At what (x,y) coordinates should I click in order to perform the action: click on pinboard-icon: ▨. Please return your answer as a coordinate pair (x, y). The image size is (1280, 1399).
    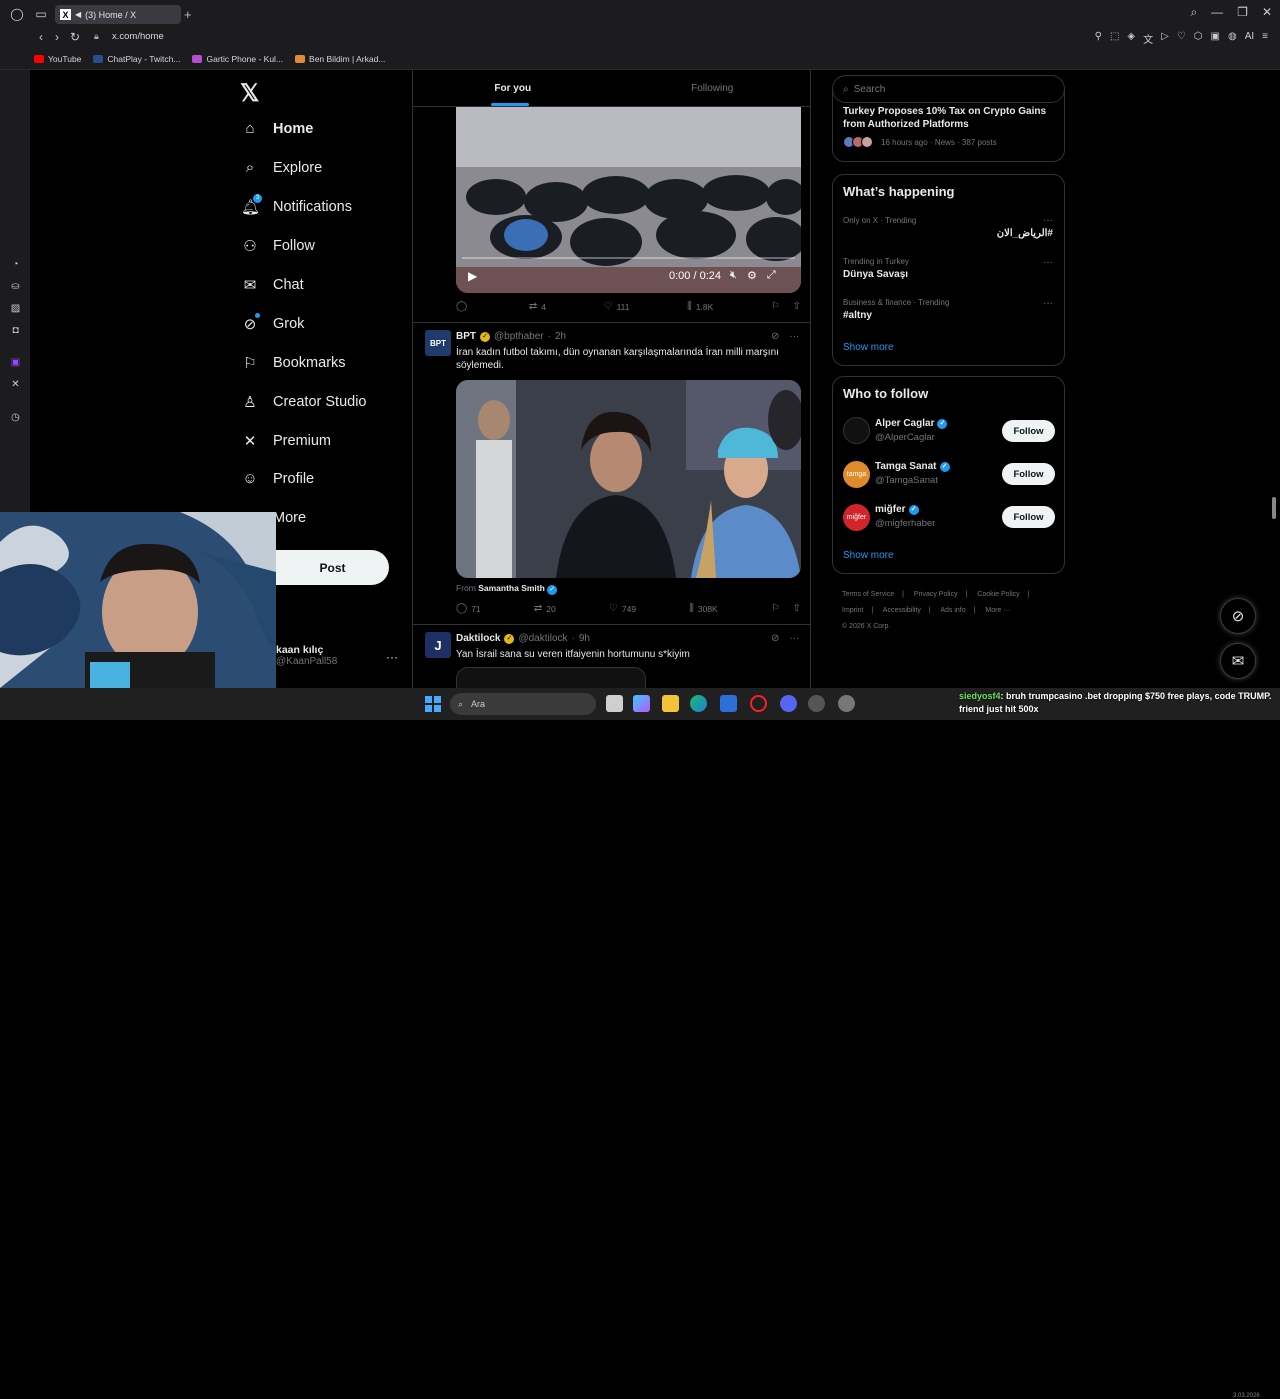
    Looking at the image, I should click on (15, 308).